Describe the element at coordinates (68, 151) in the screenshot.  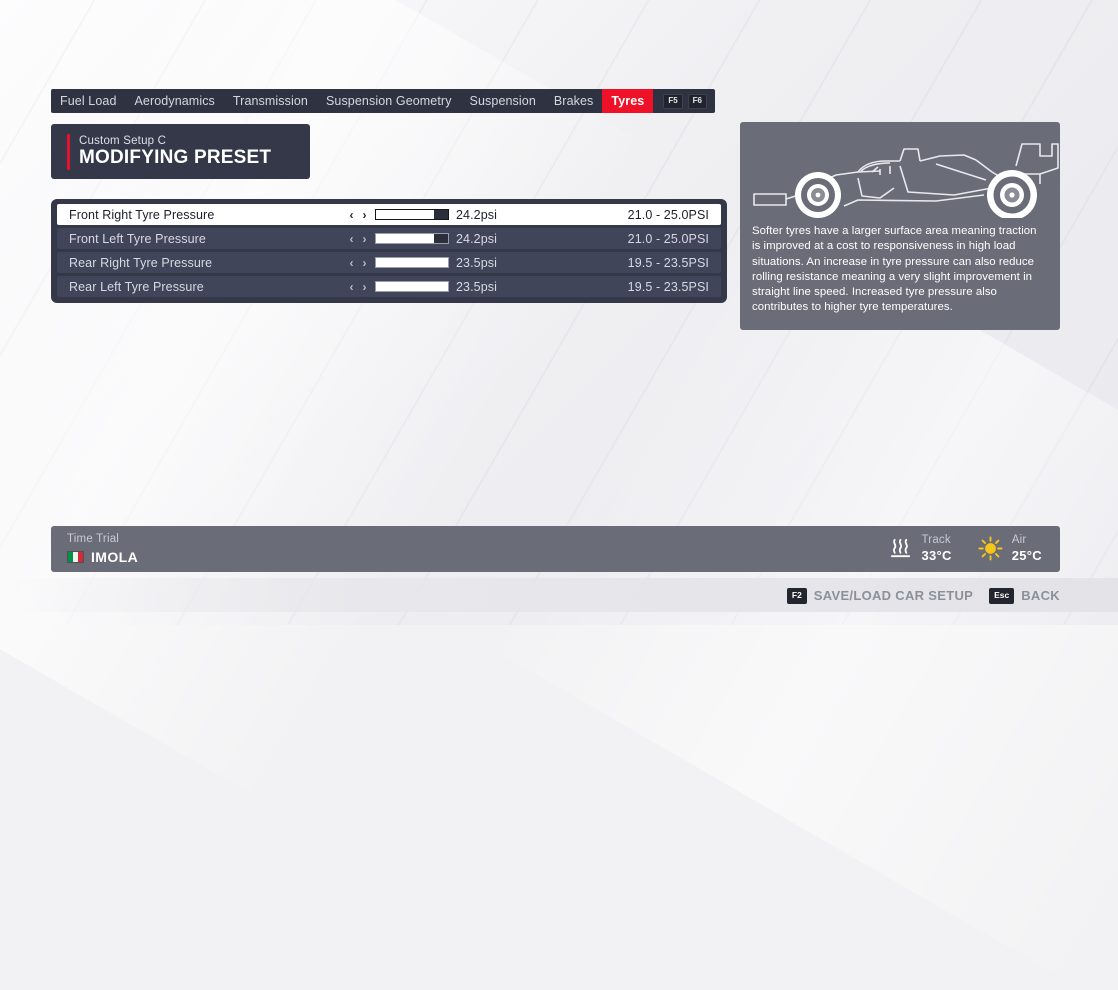
I see `preset-accent-bar` at that location.